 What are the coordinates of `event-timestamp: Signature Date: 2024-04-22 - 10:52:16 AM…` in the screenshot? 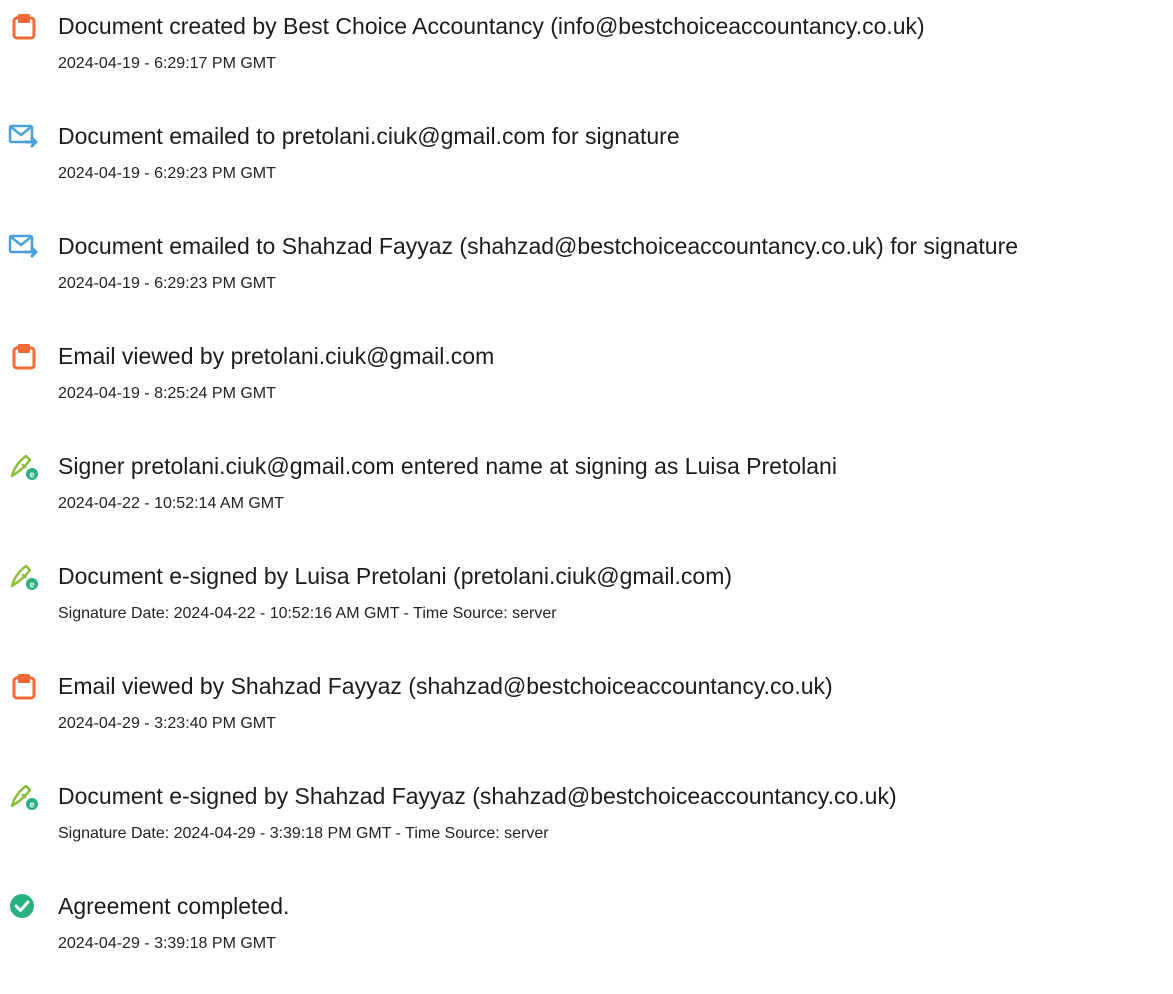 It's located at (307, 613).